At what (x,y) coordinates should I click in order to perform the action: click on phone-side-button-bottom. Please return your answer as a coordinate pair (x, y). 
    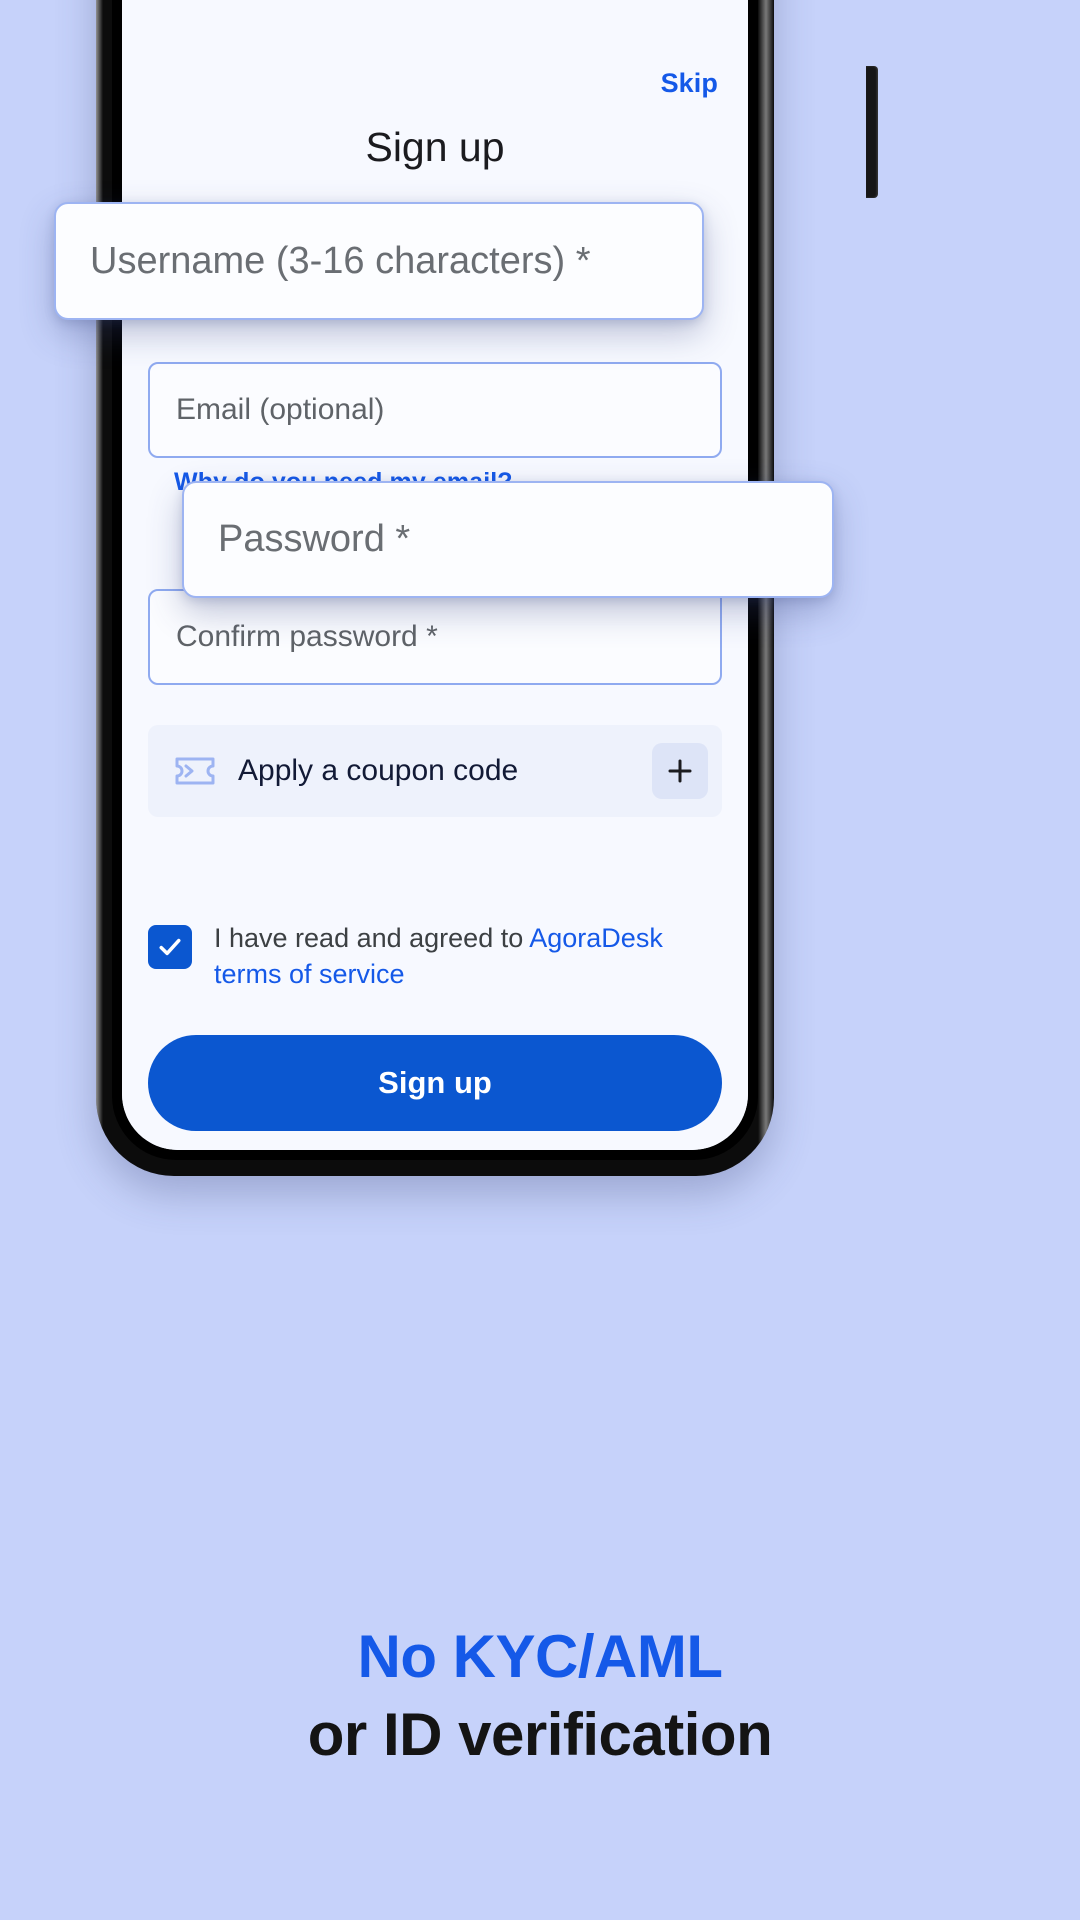
    Looking at the image, I should click on (872, 132).